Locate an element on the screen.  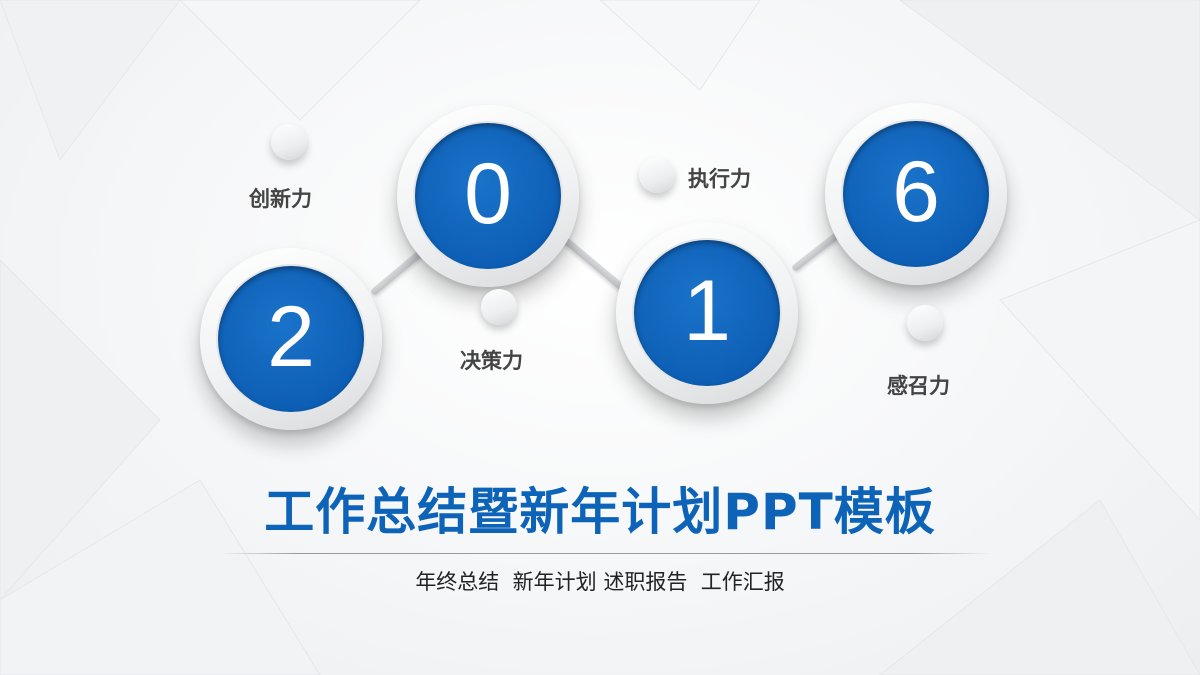
digit-label: 2 is located at coordinates (291, 337).